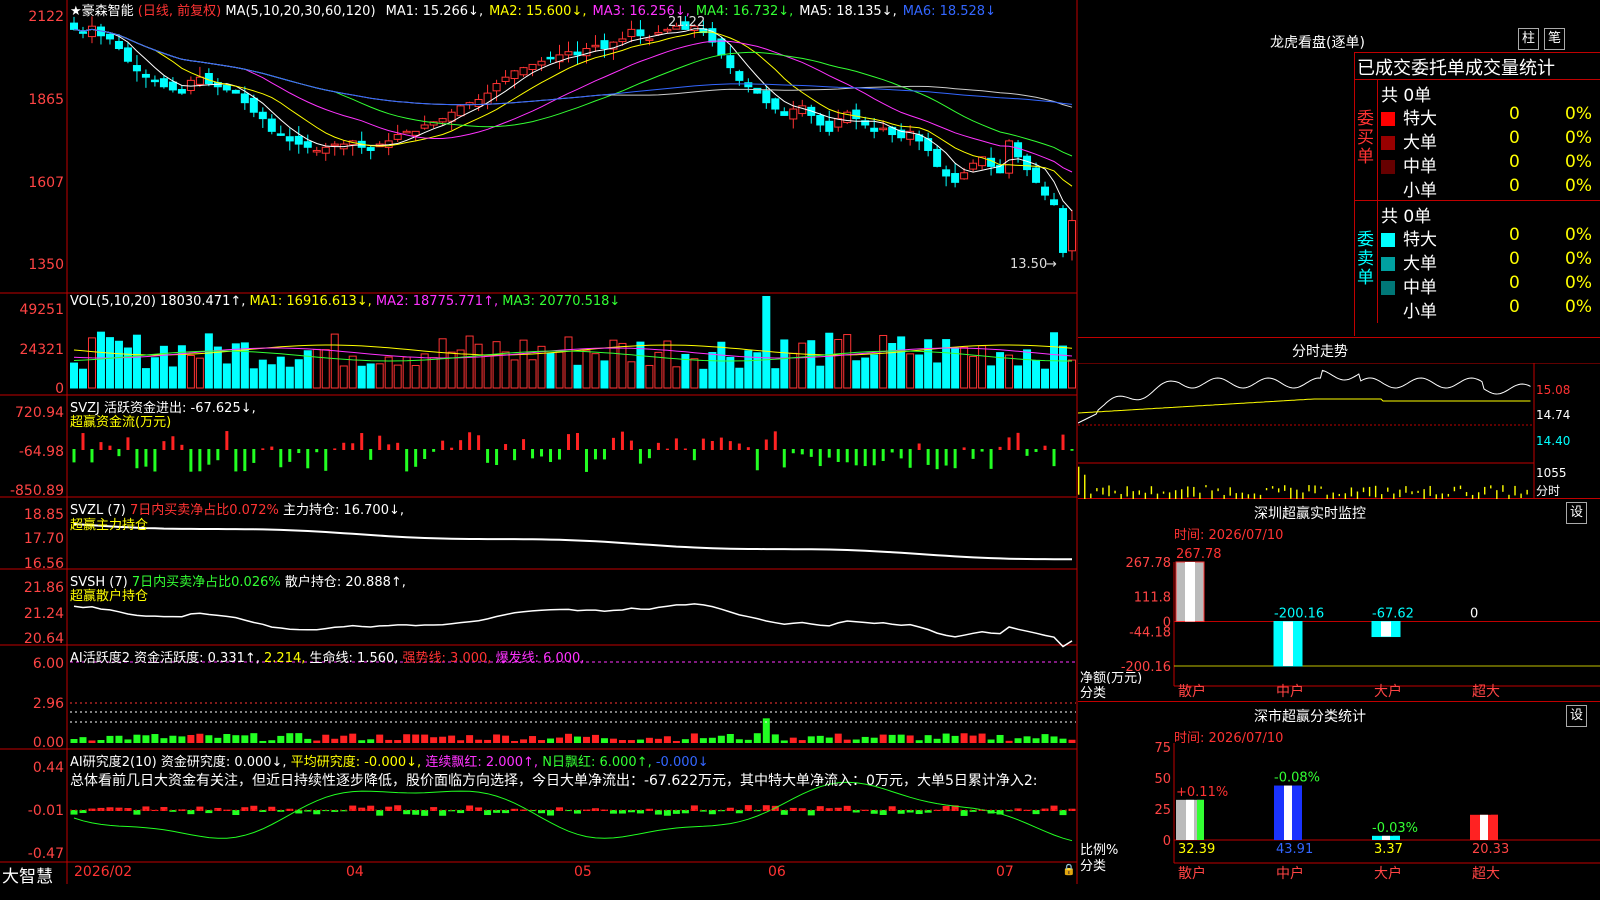 The image size is (1600, 900). I want to click on research-cont: 连续飘红: 2.000↑,, so click(482, 762).